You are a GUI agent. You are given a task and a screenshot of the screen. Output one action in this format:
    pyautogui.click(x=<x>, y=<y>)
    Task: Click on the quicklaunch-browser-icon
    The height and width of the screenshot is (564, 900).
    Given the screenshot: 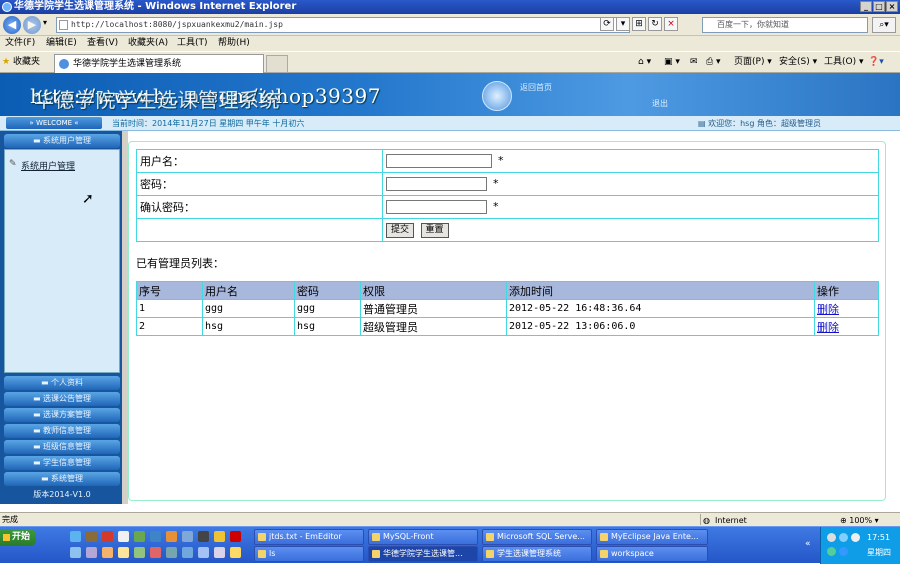 What is the action you would take?
    pyautogui.click(x=155, y=536)
    